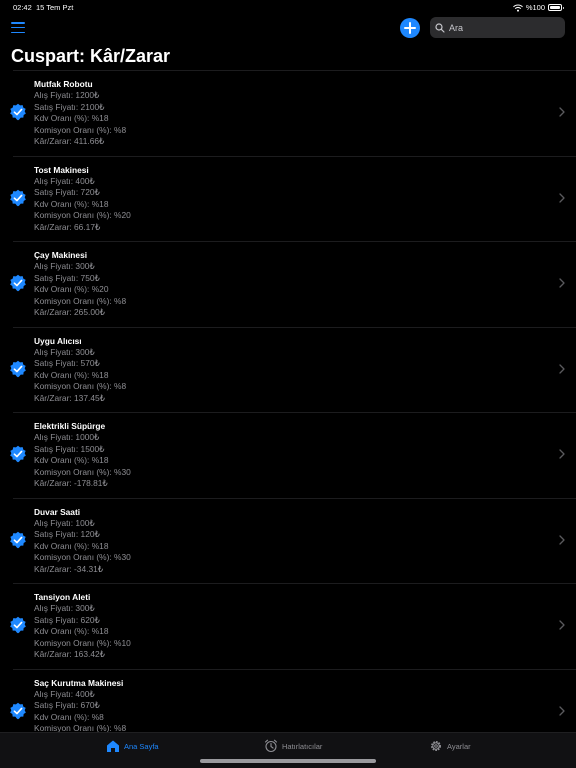  What do you see at coordinates (22, 7) in the screenshot?
I see `status-clock: 02:42` at bounding box center [22, 7].